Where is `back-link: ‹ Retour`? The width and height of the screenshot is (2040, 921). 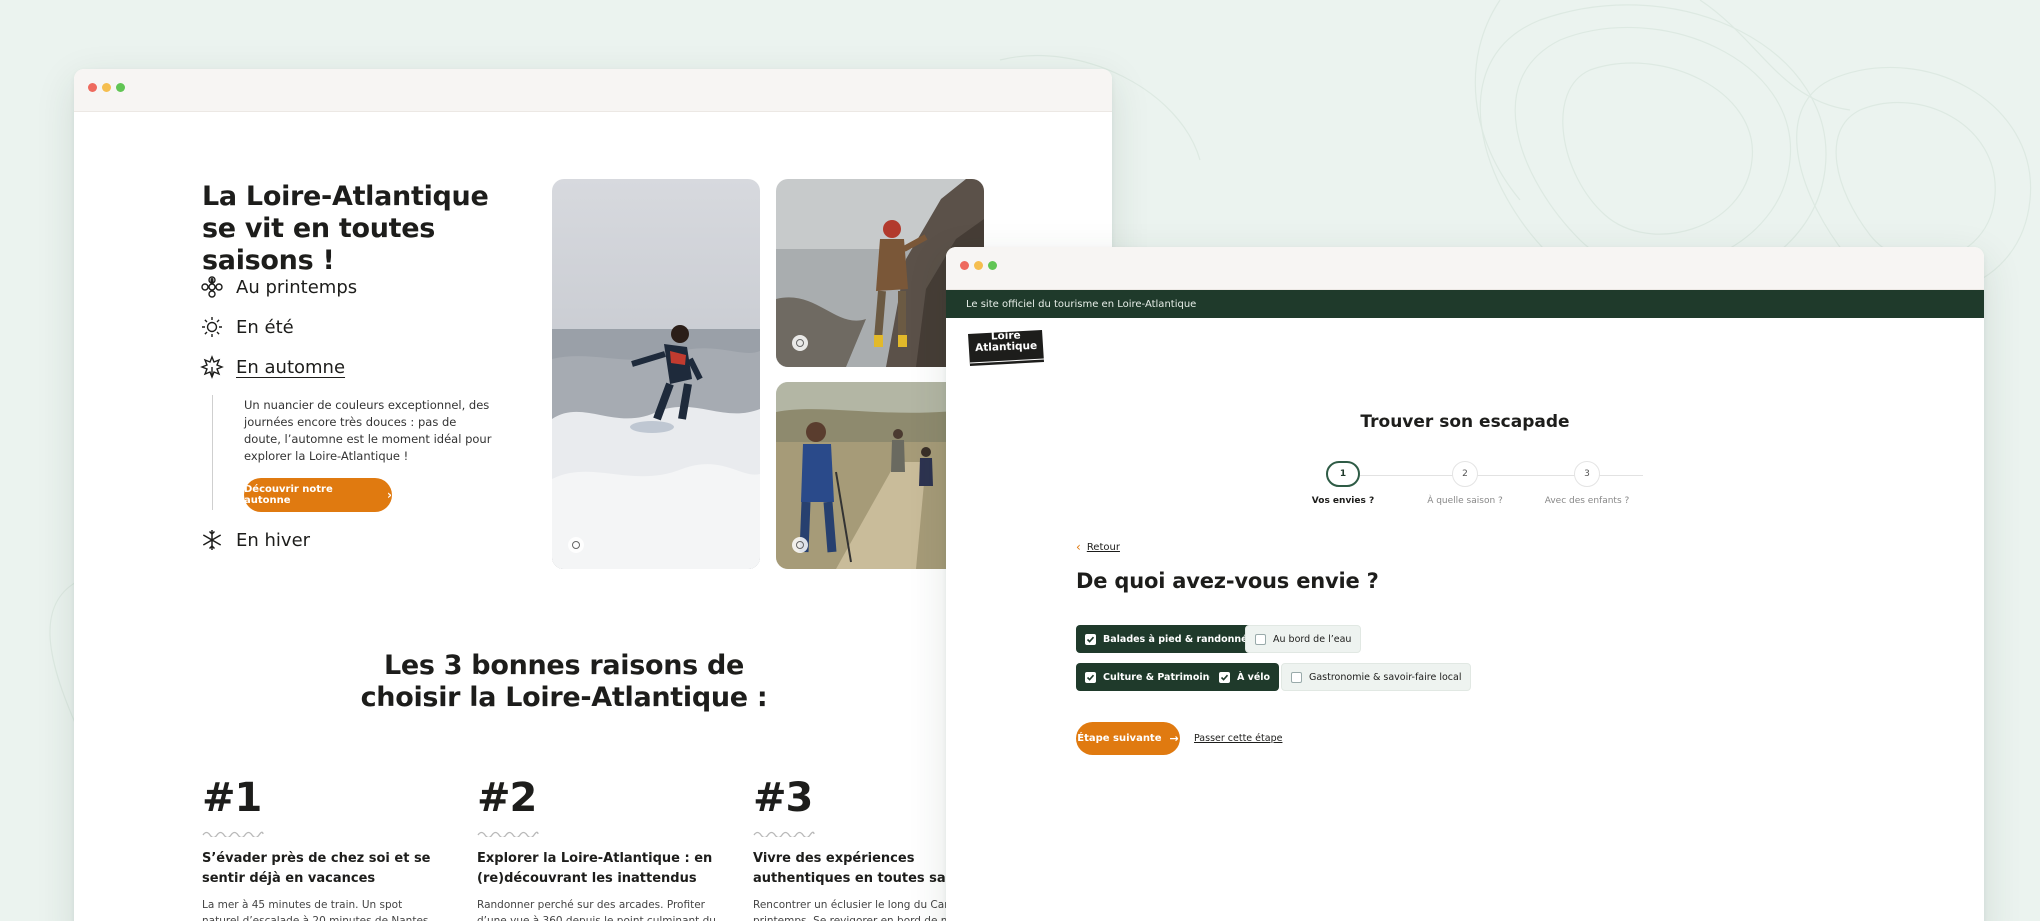
back-link: ‹ Retour is located at coordinates (1098, 547).